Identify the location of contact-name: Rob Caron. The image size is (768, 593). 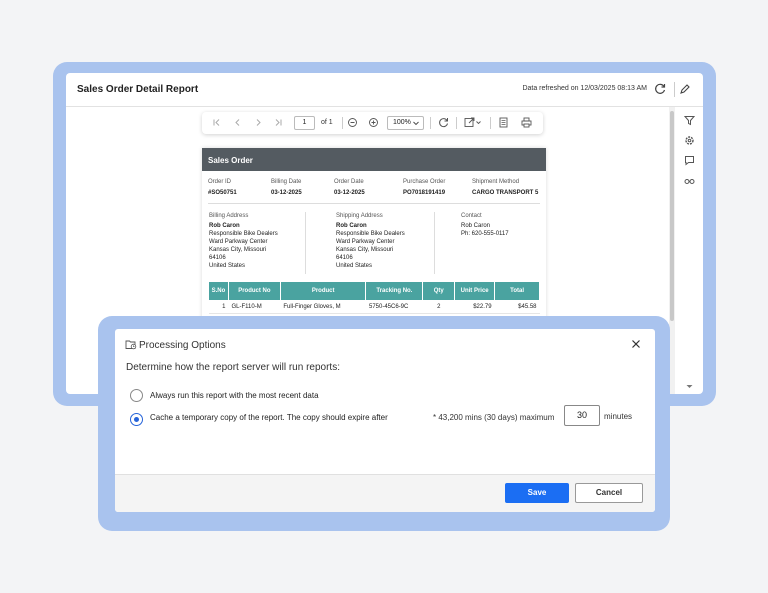
(476, 226).